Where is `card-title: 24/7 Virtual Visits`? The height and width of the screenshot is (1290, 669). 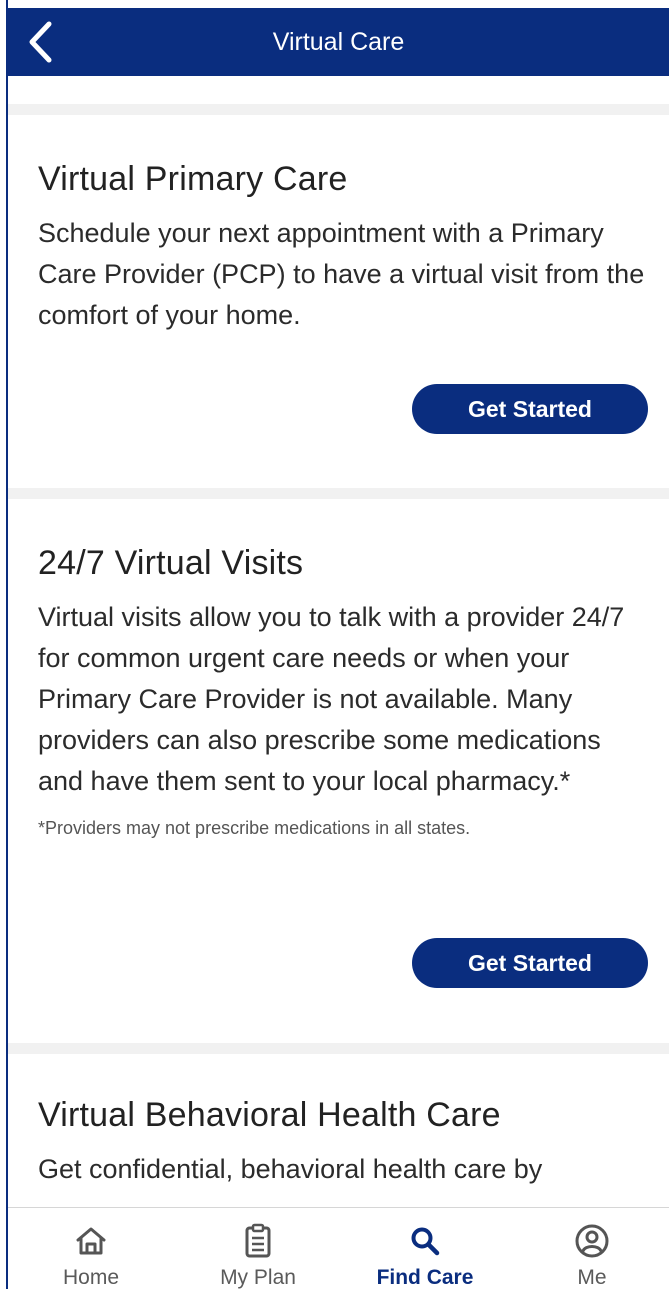
card-title: 24/7 Virtual Visits is located at coordinates (171, 563).